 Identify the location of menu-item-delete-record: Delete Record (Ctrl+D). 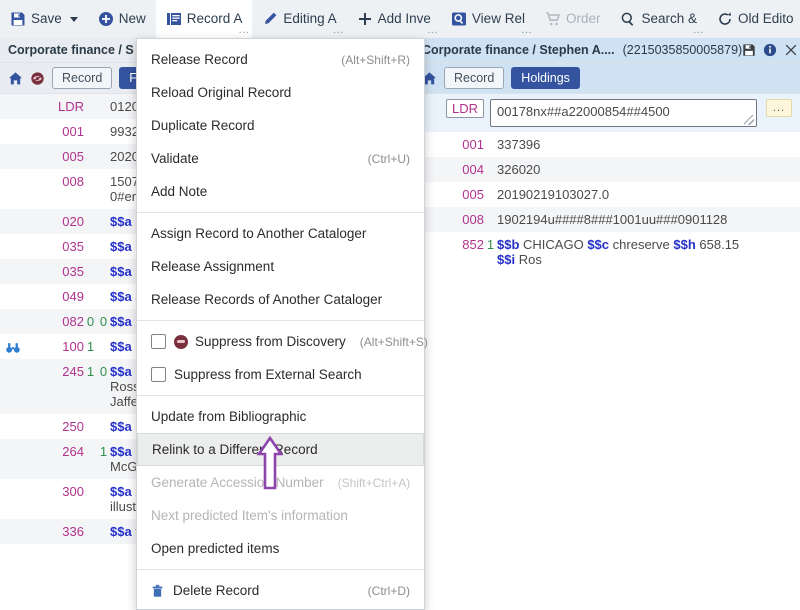
(280, 590).